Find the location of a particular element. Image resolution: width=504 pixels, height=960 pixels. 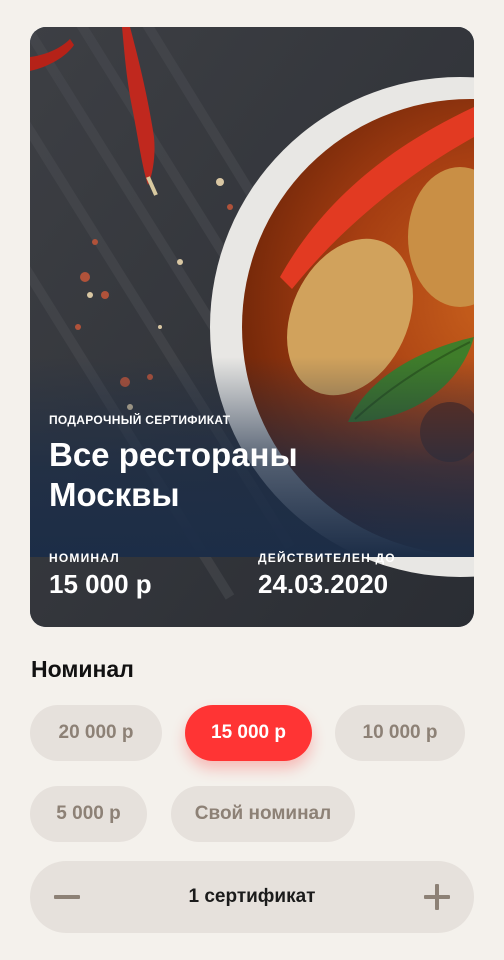

nominal-option-15000: 15 000 р is located at coordinates (248, 733).